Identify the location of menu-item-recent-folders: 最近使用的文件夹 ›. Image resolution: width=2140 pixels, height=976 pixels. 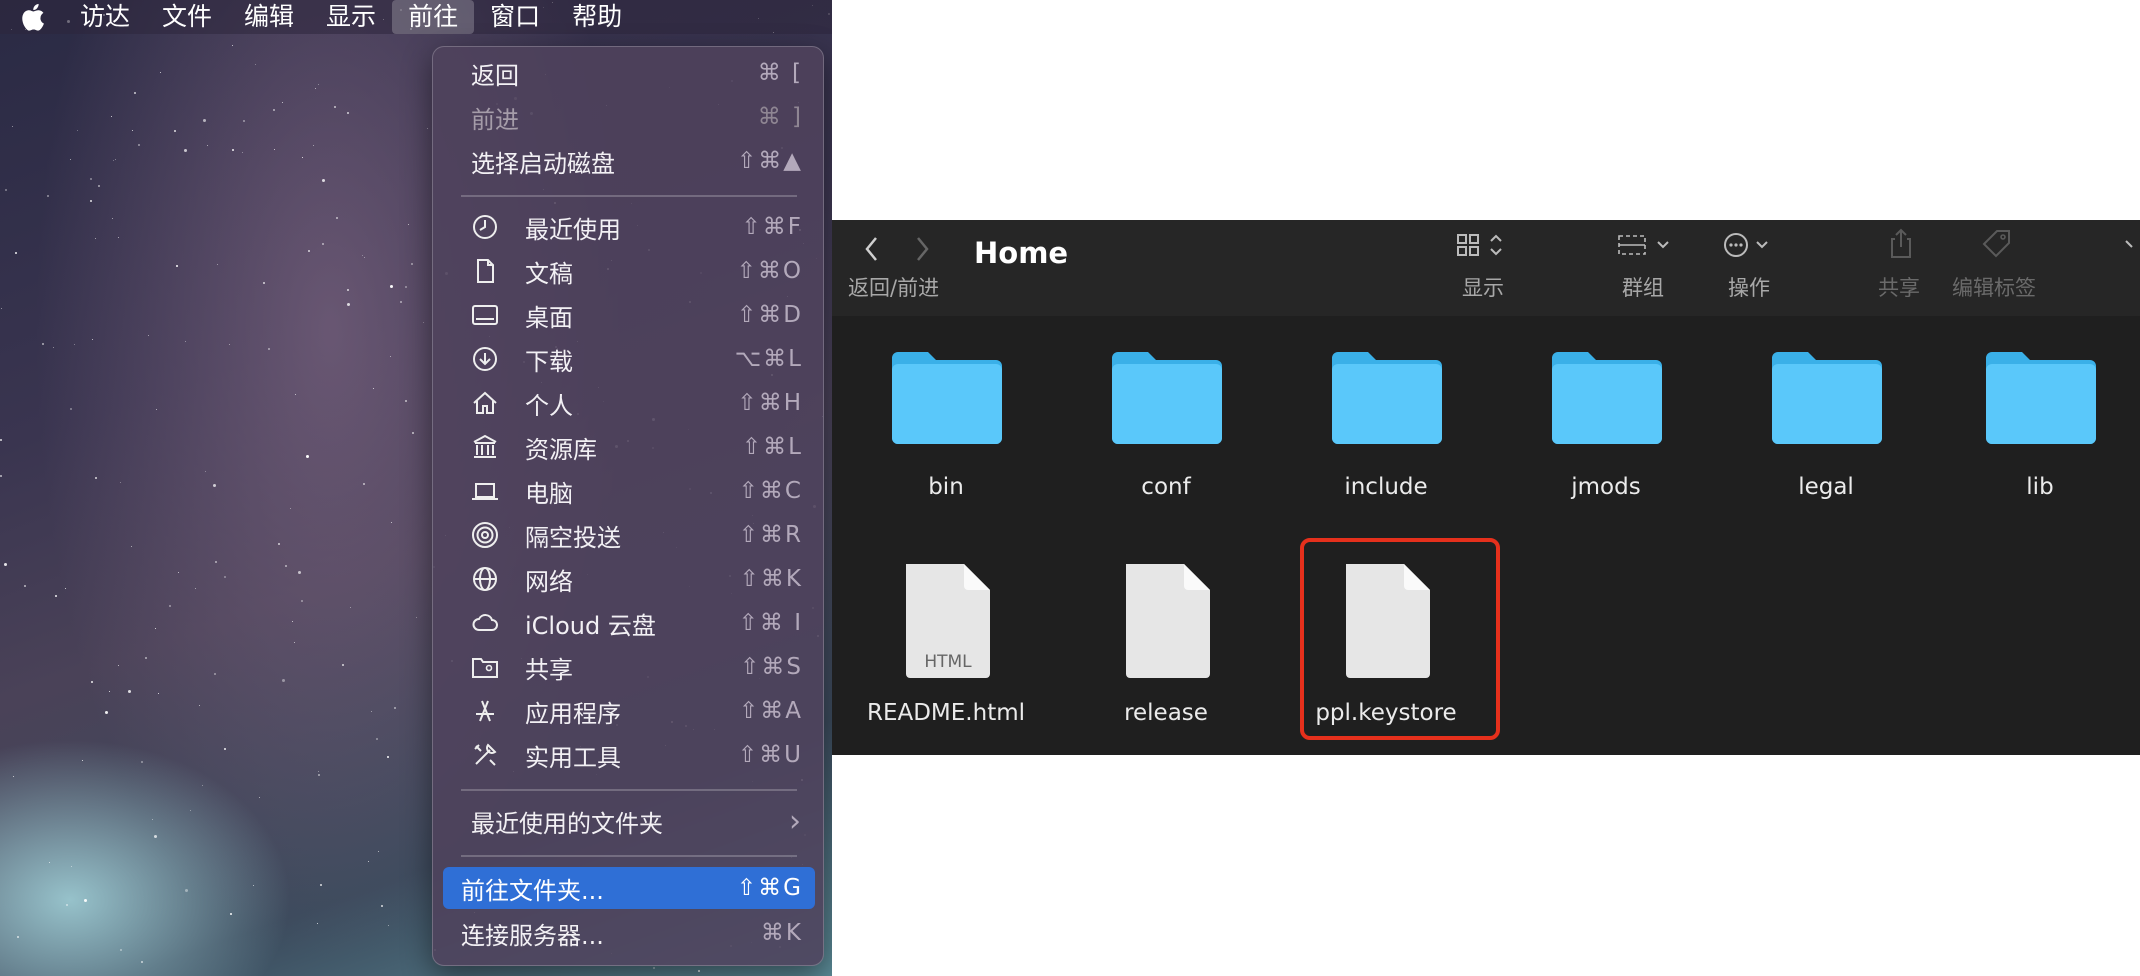
(629, 821).